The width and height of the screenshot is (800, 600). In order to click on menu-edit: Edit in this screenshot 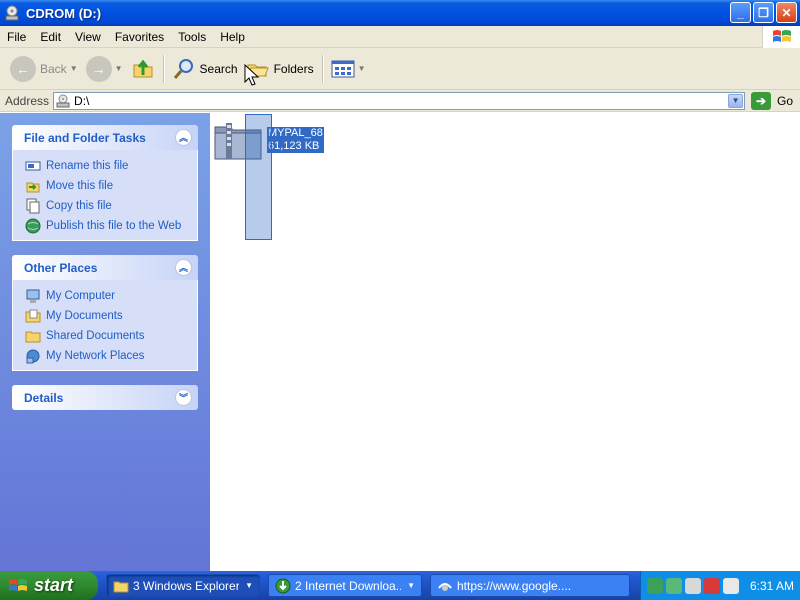, I will do `click(50, 37)`.